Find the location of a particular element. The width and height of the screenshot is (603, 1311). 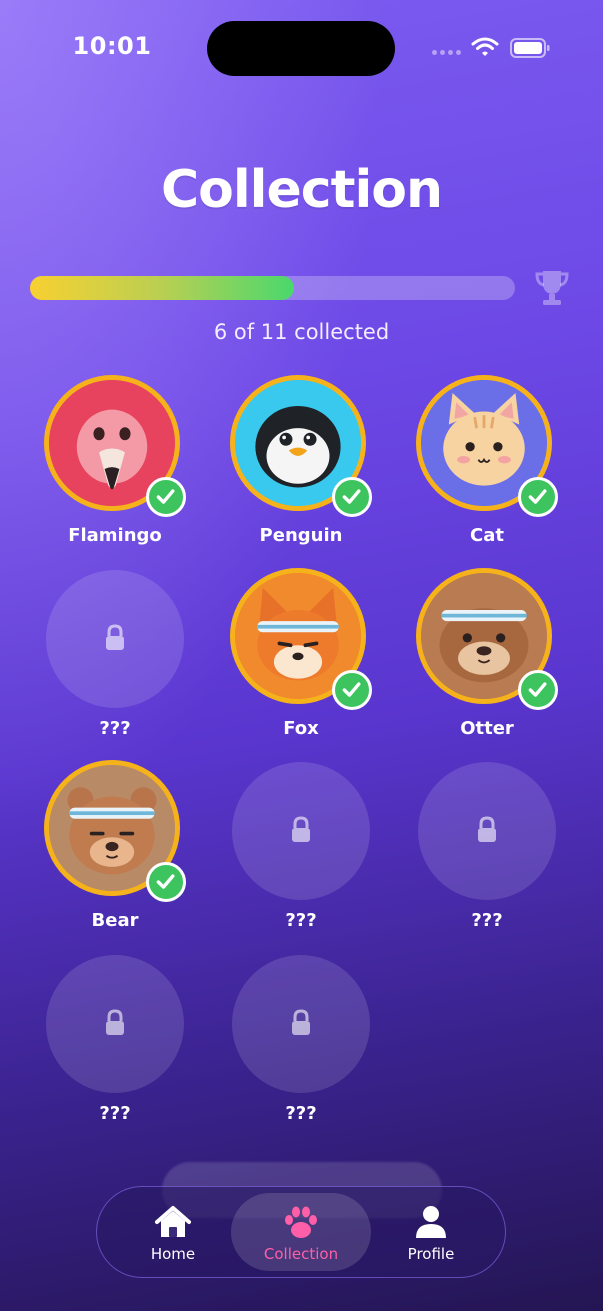

trophy-icon is located at coordinates (552, 288).